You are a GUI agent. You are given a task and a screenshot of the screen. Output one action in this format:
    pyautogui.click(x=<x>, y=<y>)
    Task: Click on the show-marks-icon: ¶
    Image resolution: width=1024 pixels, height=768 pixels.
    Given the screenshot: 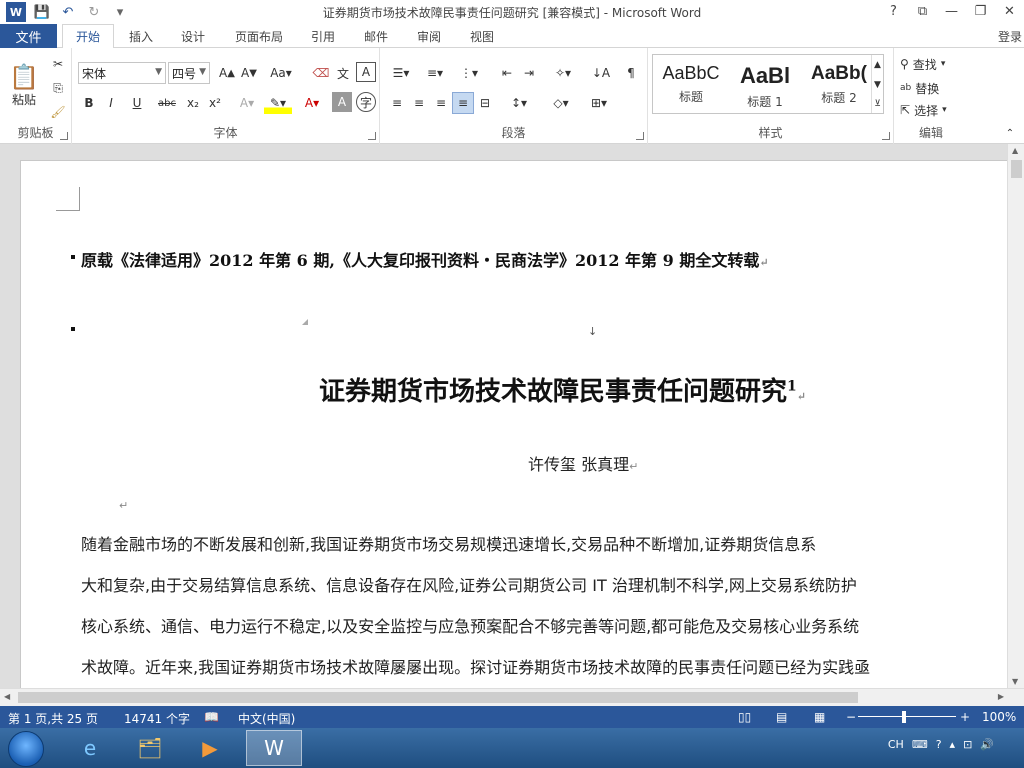 What is the action you would take?
    pyautogui.click(x=631, y=73)
    